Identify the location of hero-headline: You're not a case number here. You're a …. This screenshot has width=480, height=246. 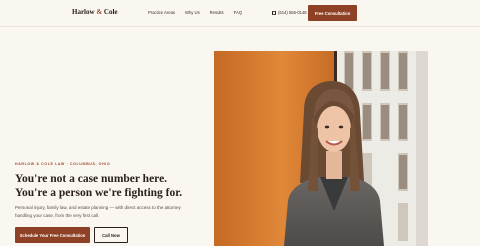
(98, 186).